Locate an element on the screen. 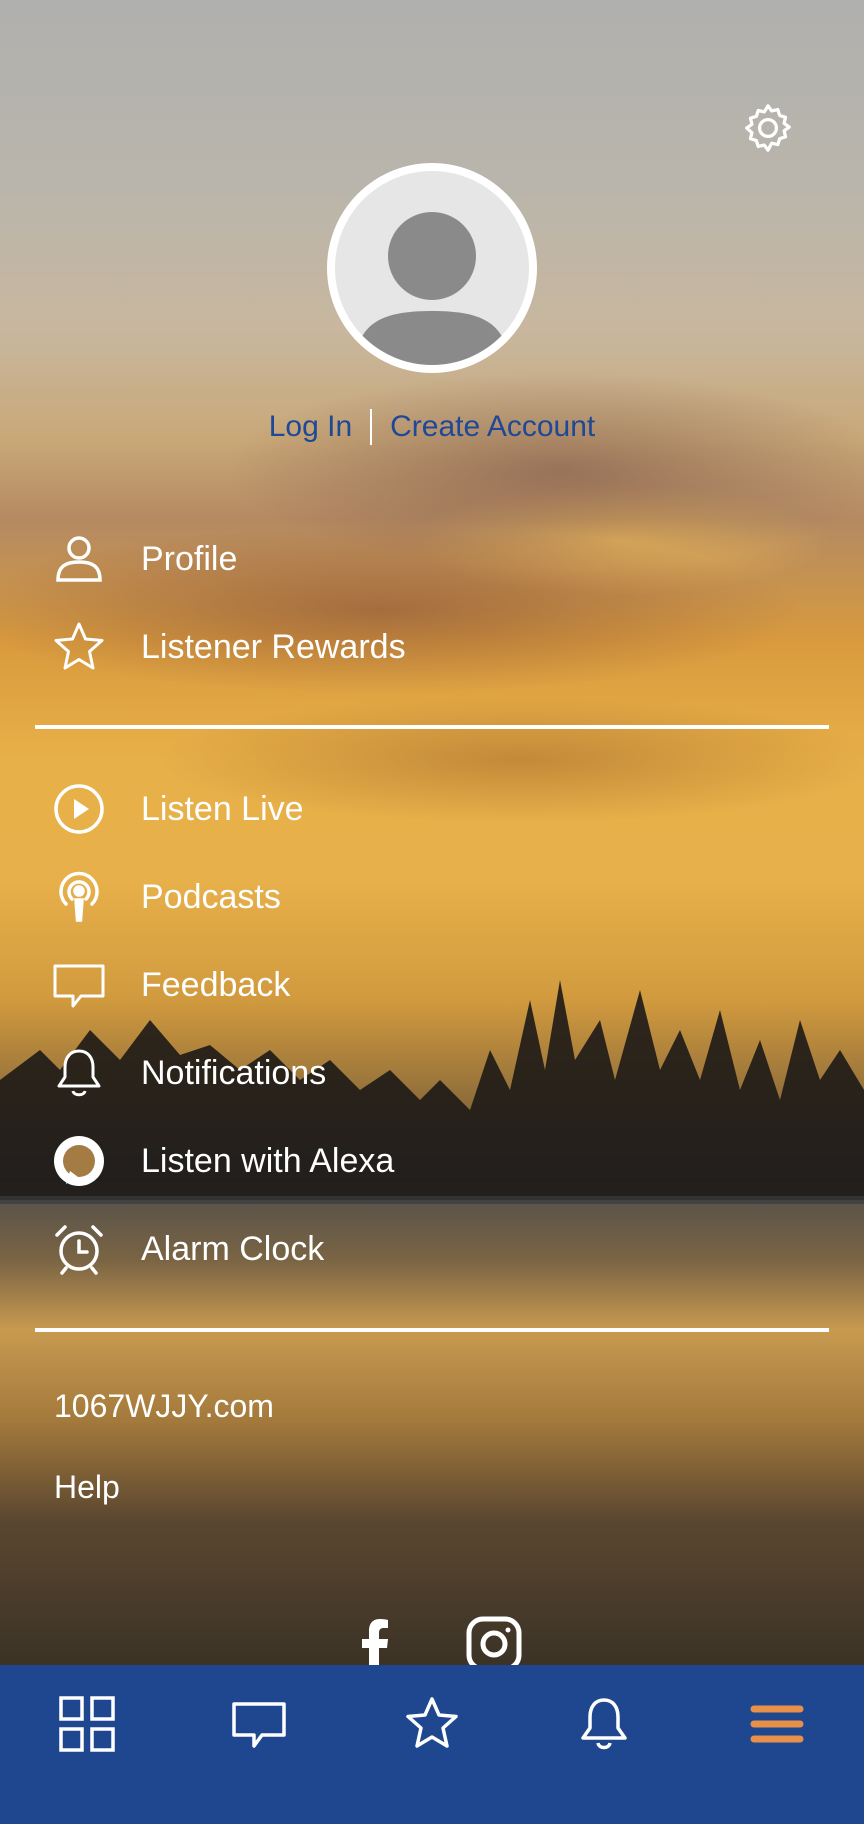 Image resolution: width=864 pixels, height=1824 pixels. menu-item-label: Podcasts is located at coordinates (211, 896).